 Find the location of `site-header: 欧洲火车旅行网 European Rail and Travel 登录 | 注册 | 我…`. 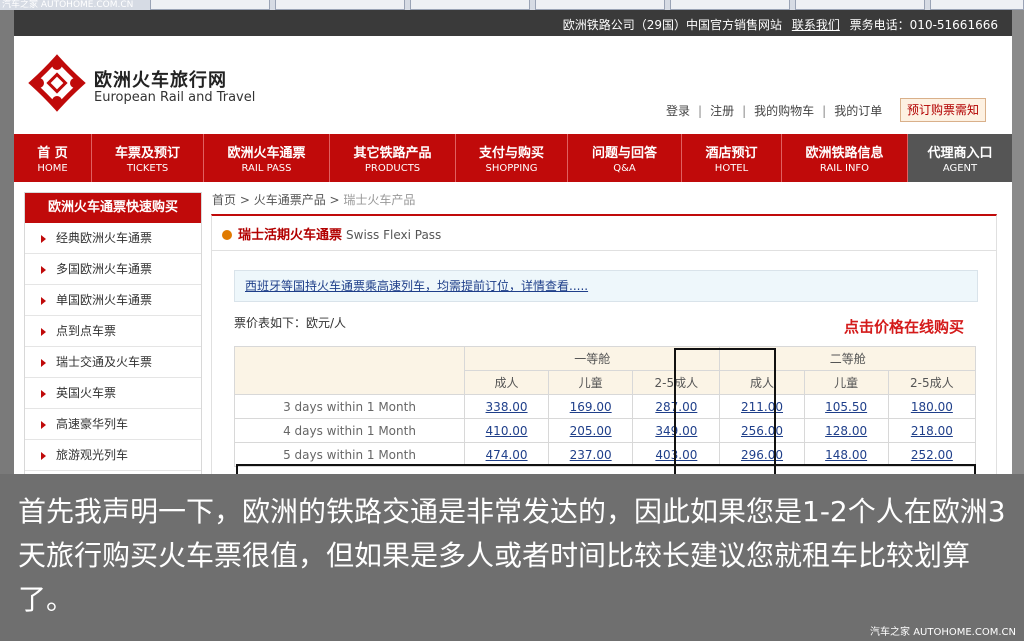

site-header: 欧洲火车旅行网 European Rail and Travel 登录 | 注册 | 我… is located at coordinates (513, 85).